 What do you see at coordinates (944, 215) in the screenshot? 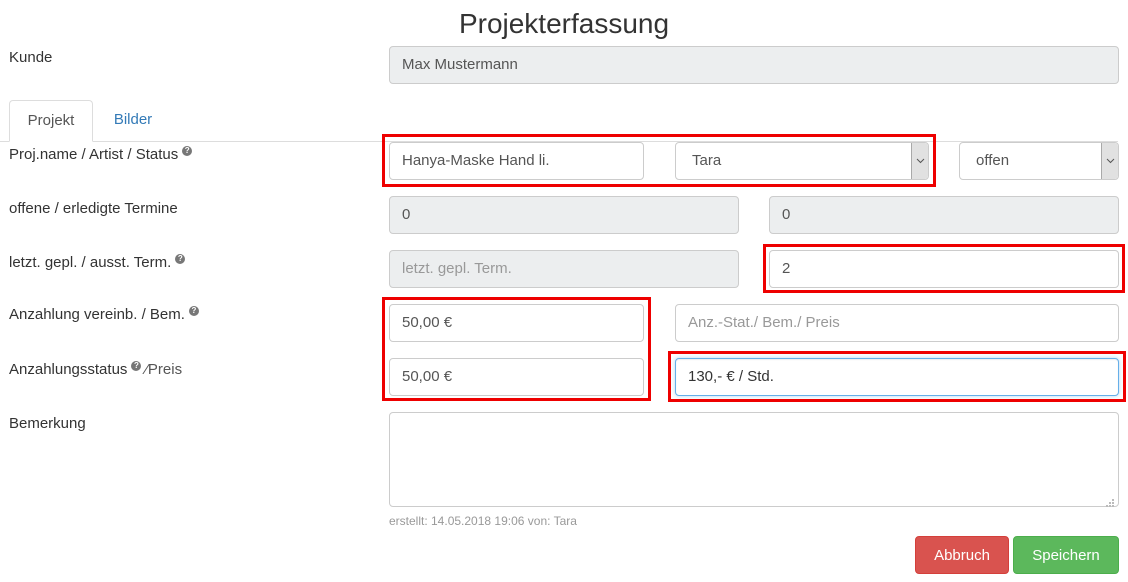
I see `done-appointments-field: 0` at bounding box center [944, 215].